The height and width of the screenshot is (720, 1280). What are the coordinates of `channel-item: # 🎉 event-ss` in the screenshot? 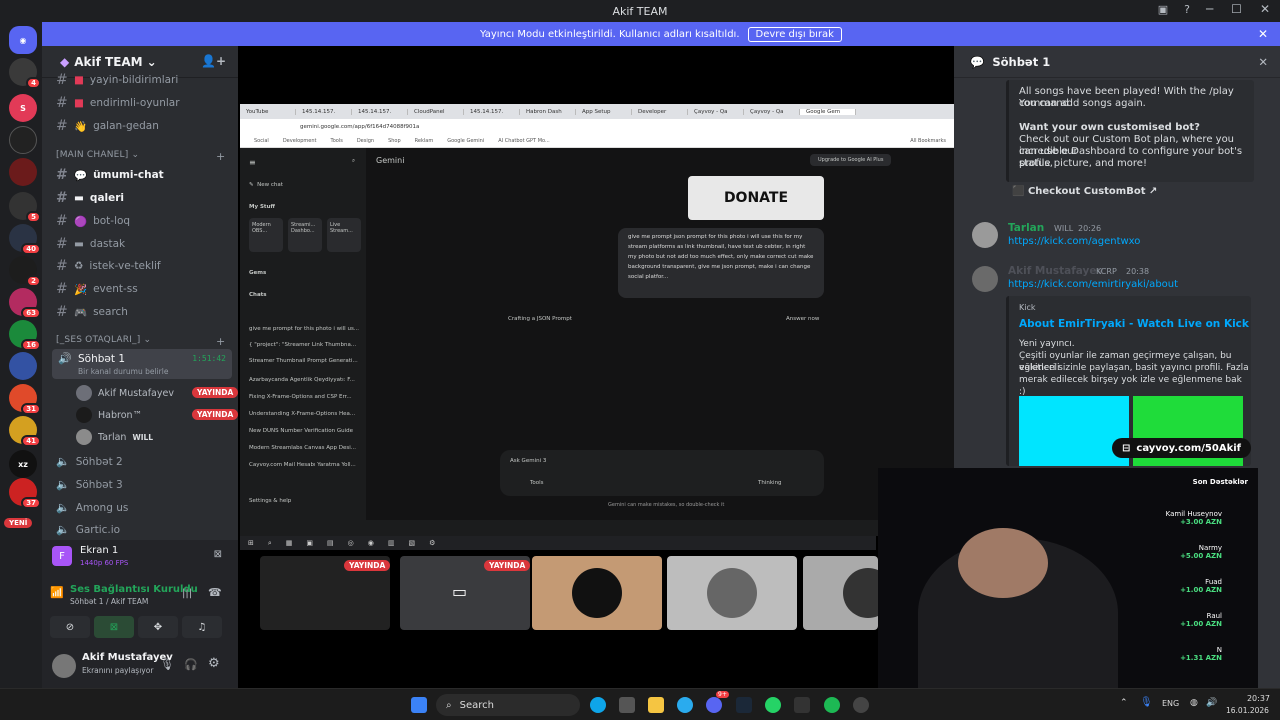 It's located at (97, 289).